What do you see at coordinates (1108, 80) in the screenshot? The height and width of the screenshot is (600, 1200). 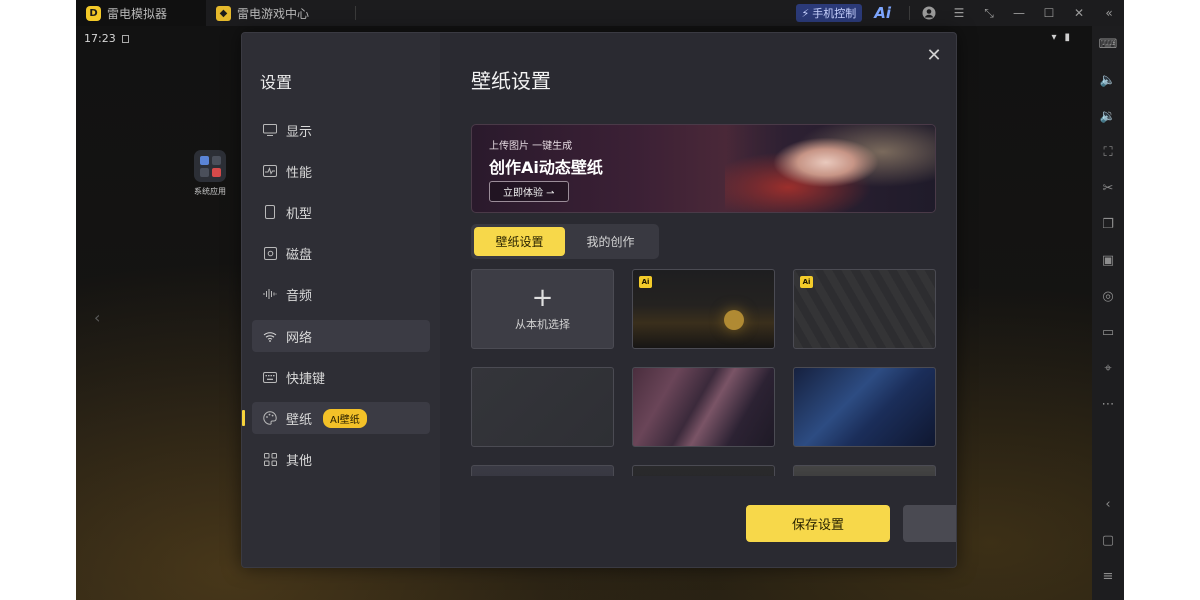 I see `volume-up-icon: 🔈` at bounding box center [1108, 80].